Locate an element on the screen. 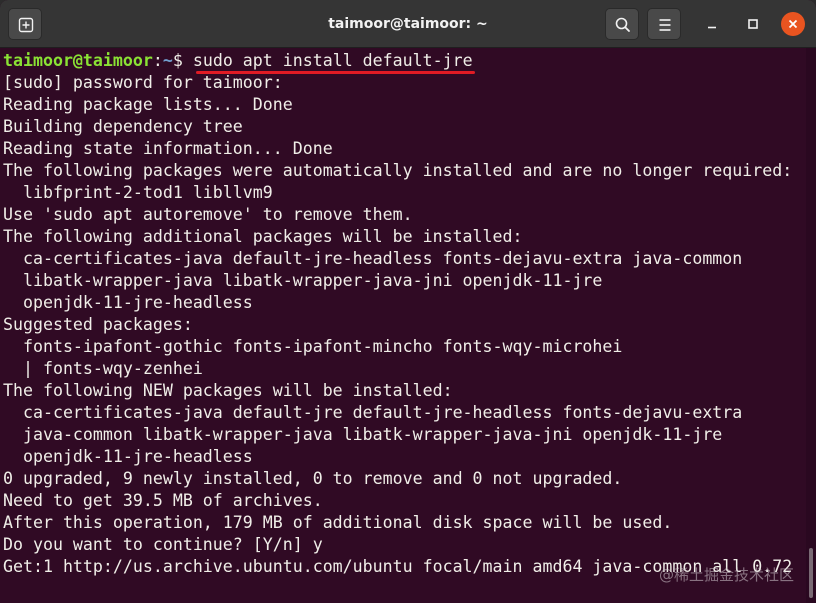 Image resolution: width=816 pixels, height=603 pixels. hamburger-menu-icon is located at coordinates (665, 25).